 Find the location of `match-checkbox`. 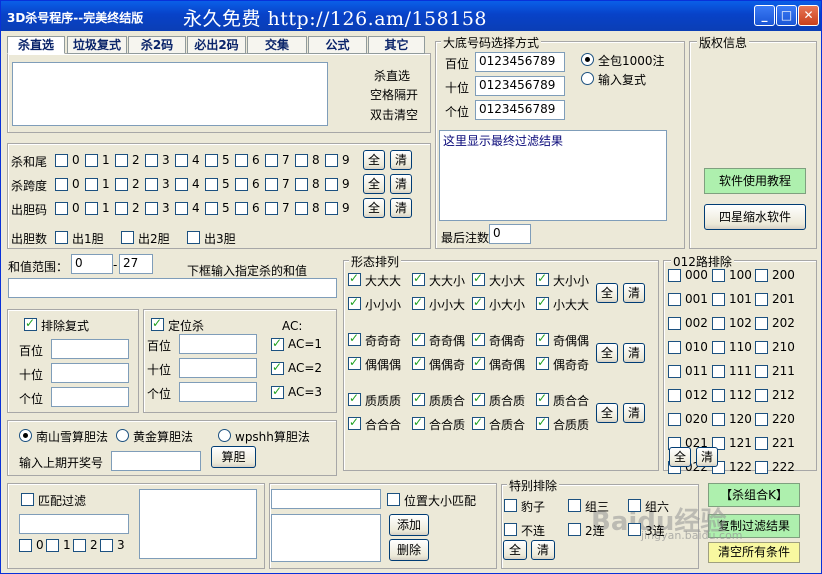

match-checkbox is located at coordinates (27, 499).